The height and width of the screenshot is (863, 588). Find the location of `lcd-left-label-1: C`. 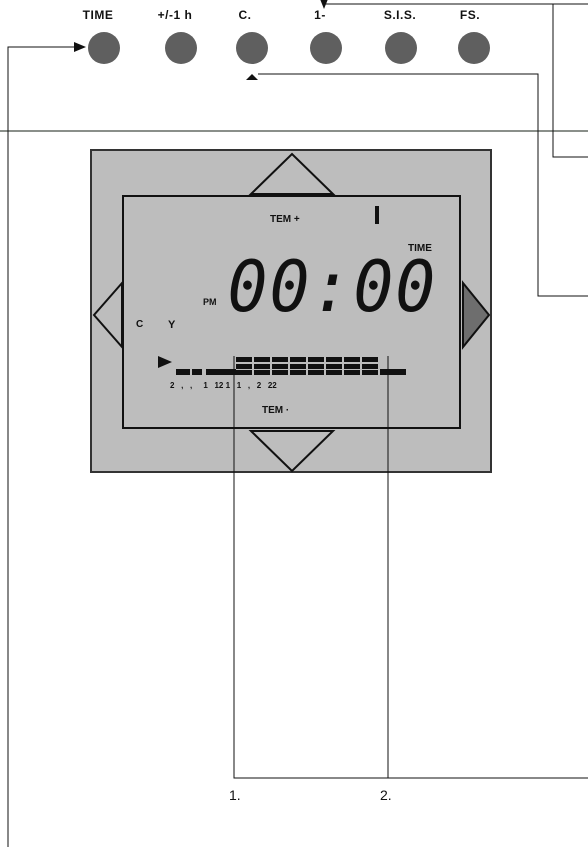

lcd-left-label-1: C is located at coordinates (140, 324).